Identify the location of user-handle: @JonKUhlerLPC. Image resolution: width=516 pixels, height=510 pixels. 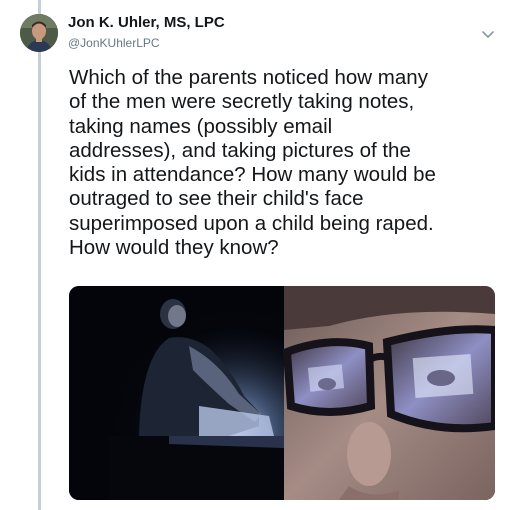
(114, 43).